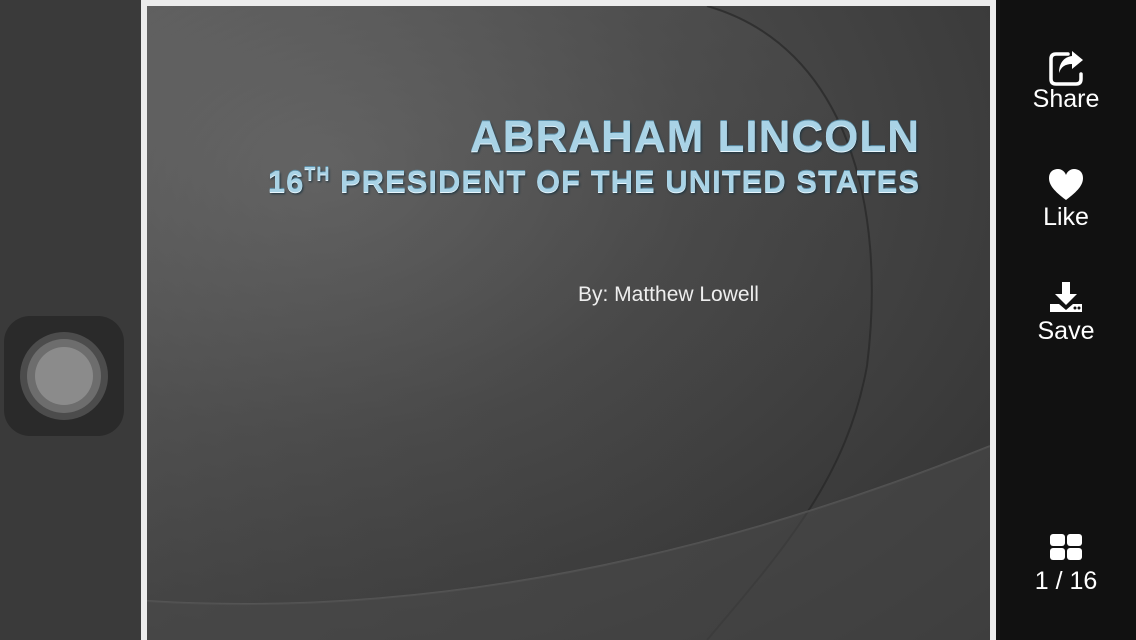 This screenshot has height=640, width=1136. I want to click on assistive-touch-button, so click(64, 376).